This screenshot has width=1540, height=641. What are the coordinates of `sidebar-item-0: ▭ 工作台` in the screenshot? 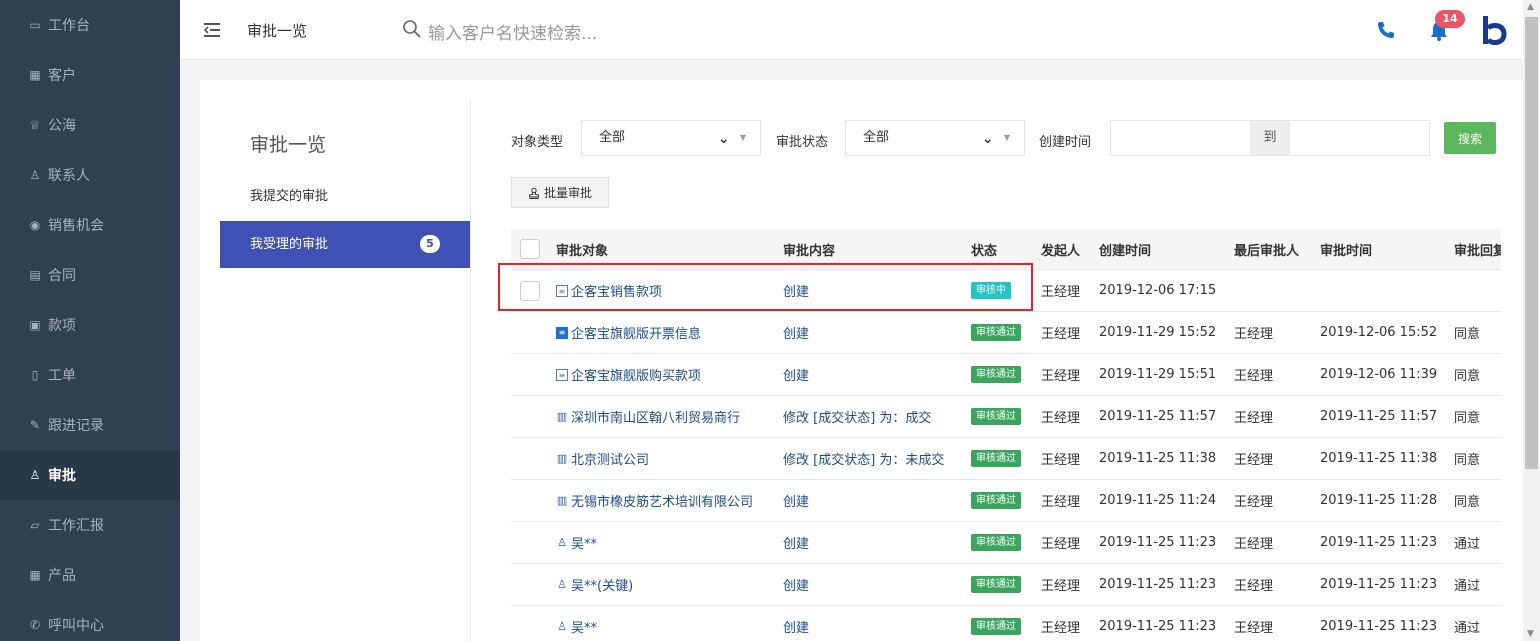 It's located at (90, 25).